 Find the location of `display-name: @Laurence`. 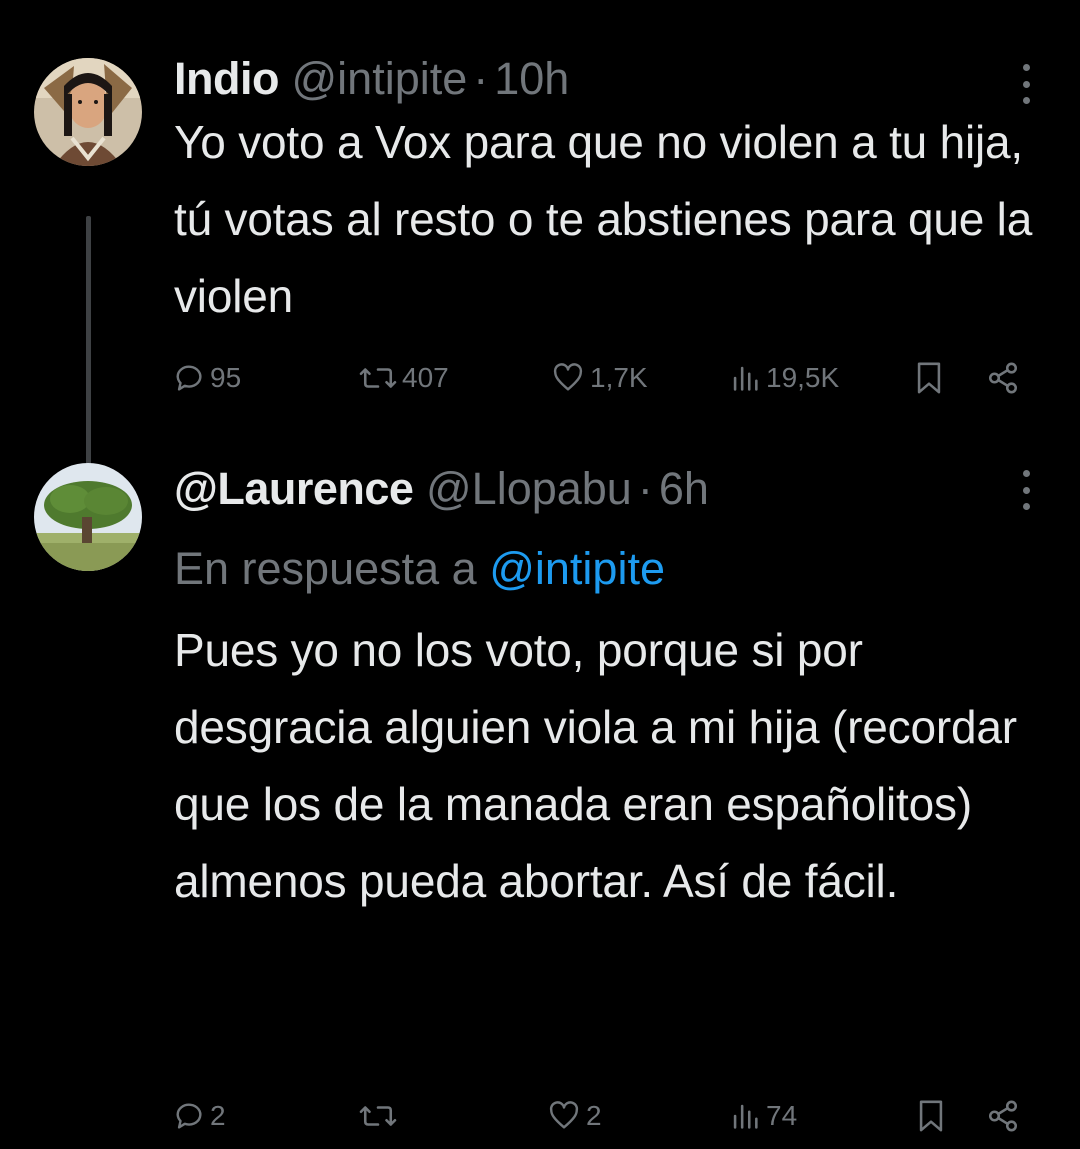

display-name: @Laurence is located at coordinates (294, 488).